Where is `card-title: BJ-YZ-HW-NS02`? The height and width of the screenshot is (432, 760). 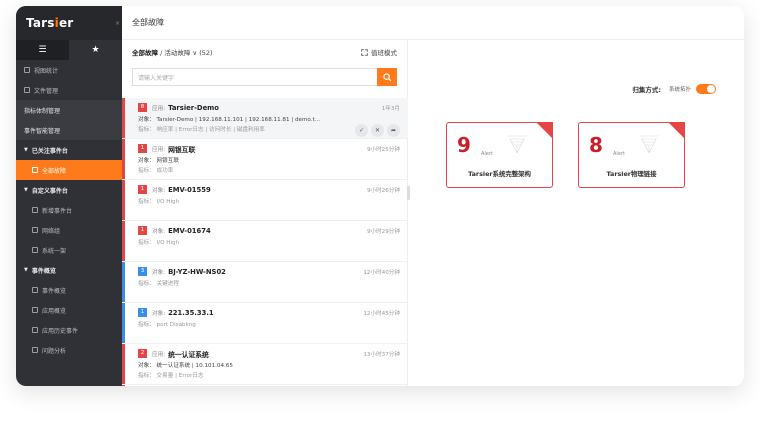 card-title: BJ-YZ-HW-NS02 is located at coordinates (197, 271).